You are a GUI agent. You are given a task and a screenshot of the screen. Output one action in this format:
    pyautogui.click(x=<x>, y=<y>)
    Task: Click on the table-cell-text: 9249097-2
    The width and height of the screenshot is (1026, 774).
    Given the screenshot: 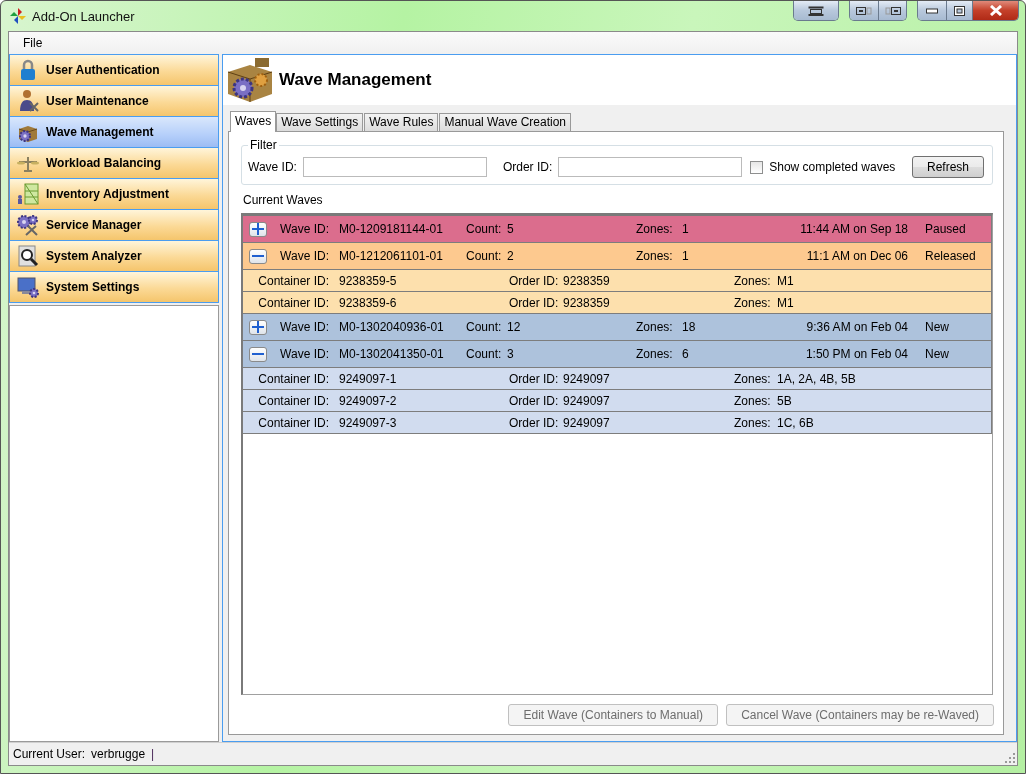 What is the action you would take?
    pyautogui.click(x=368, y=400)
    